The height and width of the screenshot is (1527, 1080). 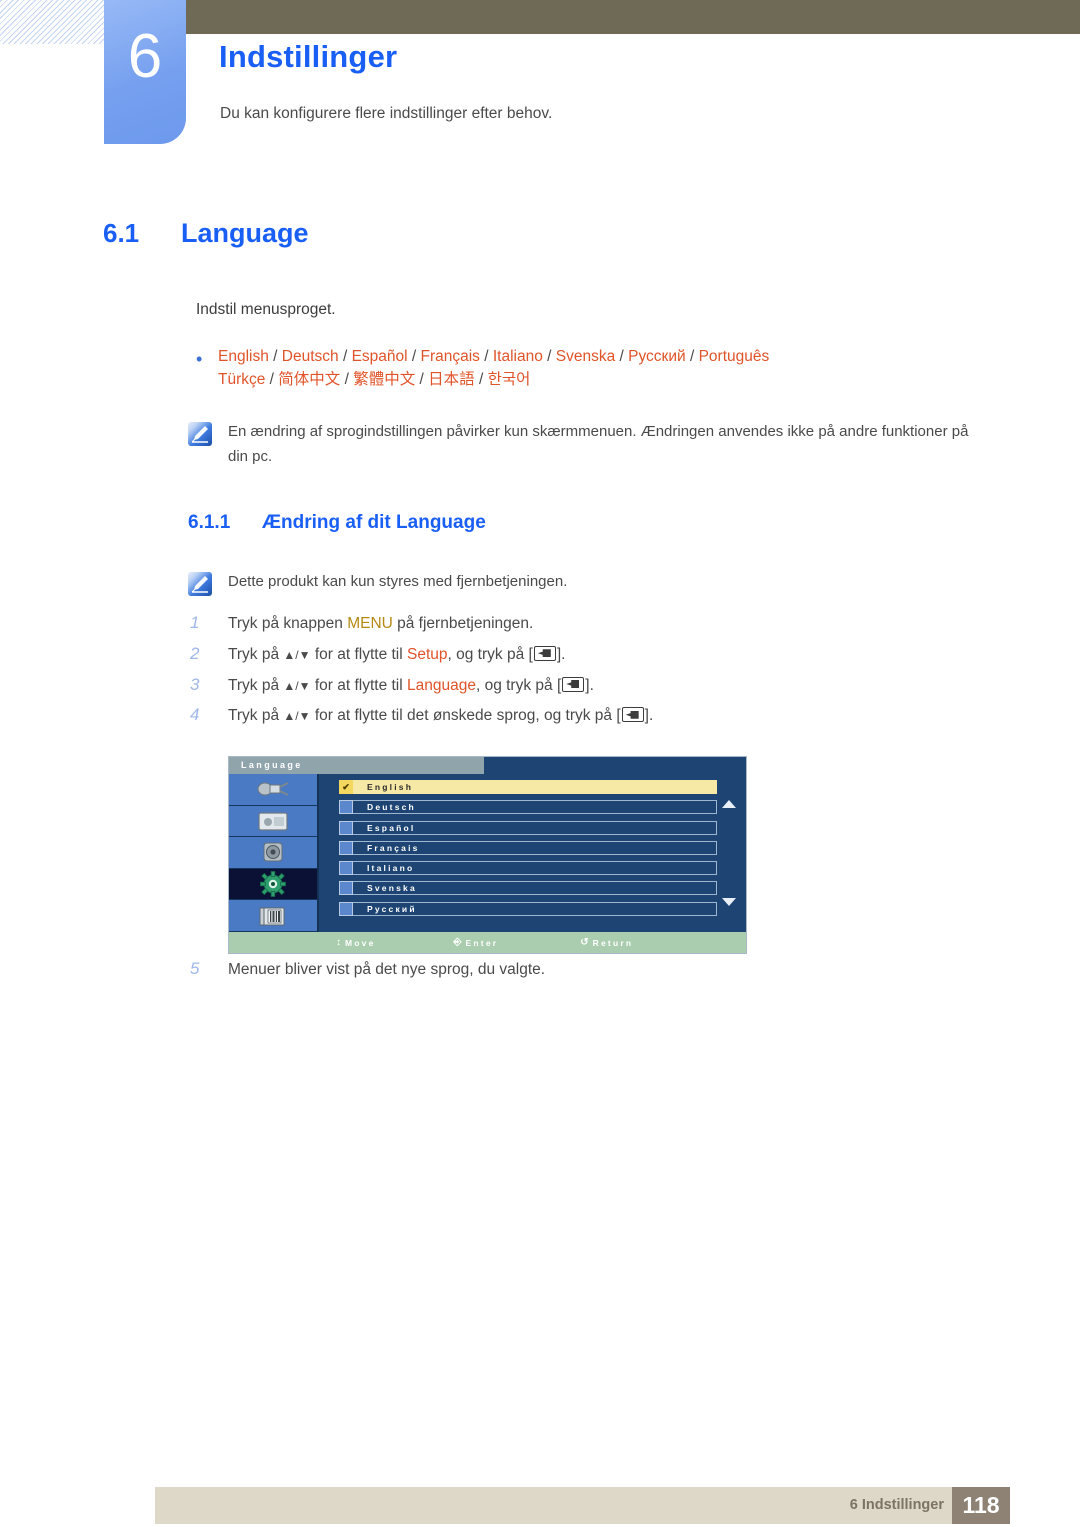 I want to click on osd-language-option: Español, so click(x=528, y=827).